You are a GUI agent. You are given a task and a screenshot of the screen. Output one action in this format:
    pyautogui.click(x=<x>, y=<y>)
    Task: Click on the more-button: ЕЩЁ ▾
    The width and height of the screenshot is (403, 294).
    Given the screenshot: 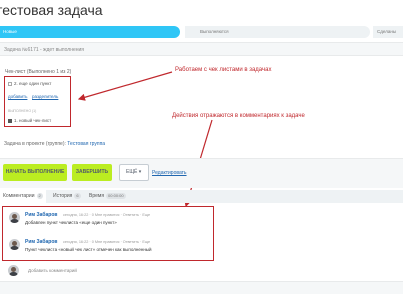 What is the action you would take?
    pyautogui.click(x=134, y=172)
    